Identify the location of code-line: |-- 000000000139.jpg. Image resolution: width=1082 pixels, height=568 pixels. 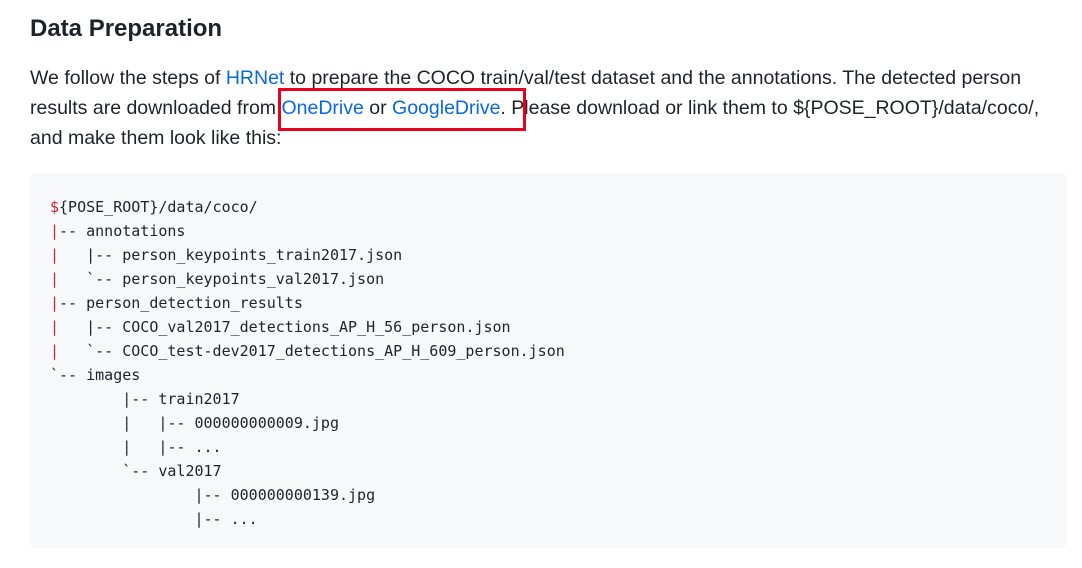
(548, 495).